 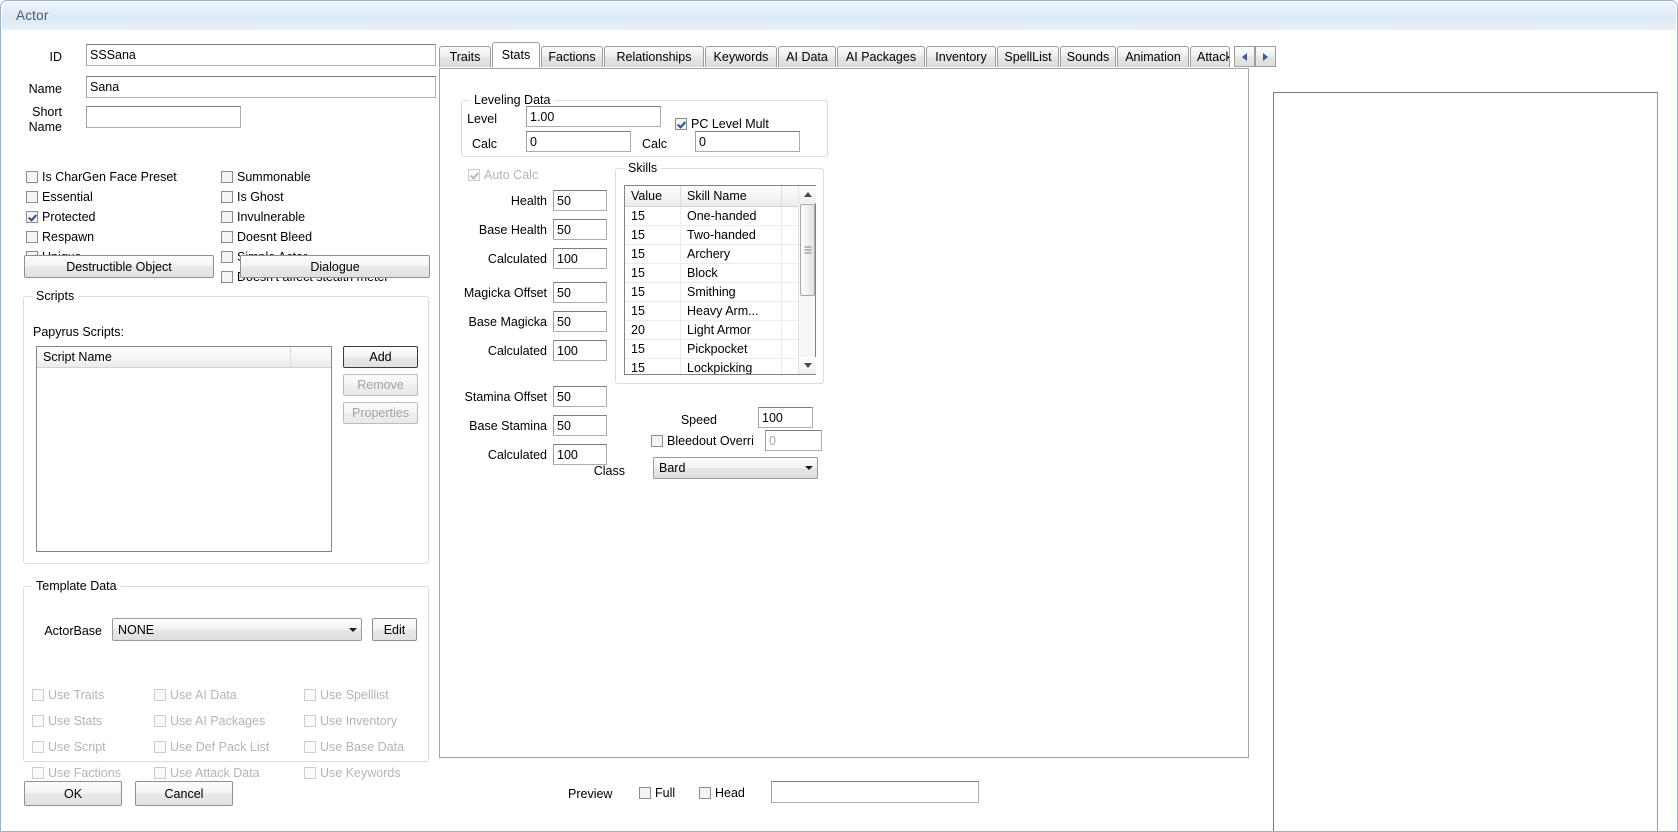 I want to click on actorbase-select: NONE, so click(x=237, y=629).